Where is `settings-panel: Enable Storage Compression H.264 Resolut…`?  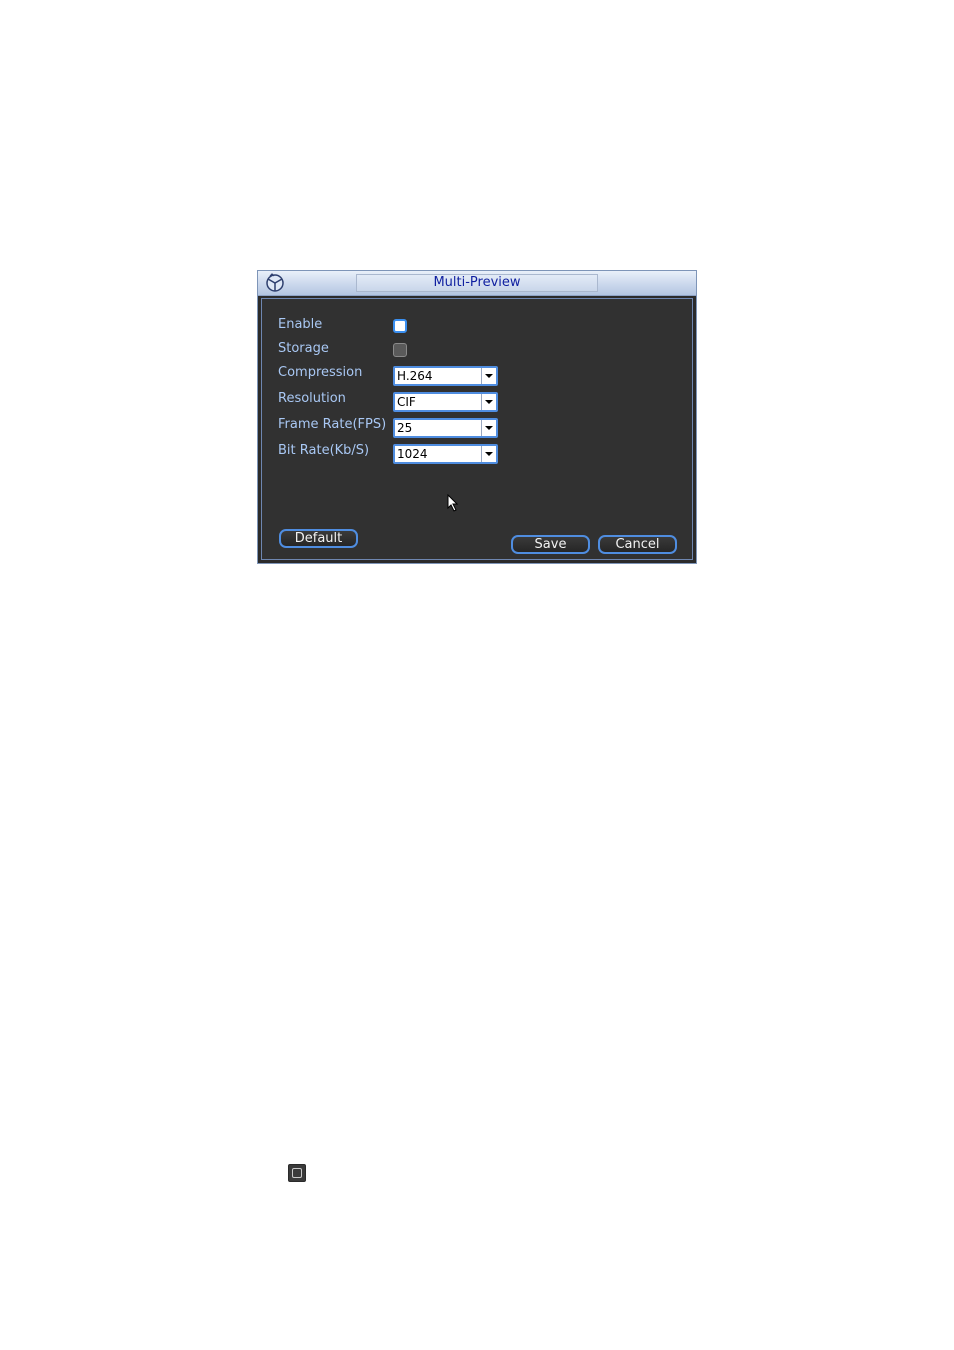 settings-panel: Enable Storage Compression H.264 Resolut… is located at coordinates (477, 429).